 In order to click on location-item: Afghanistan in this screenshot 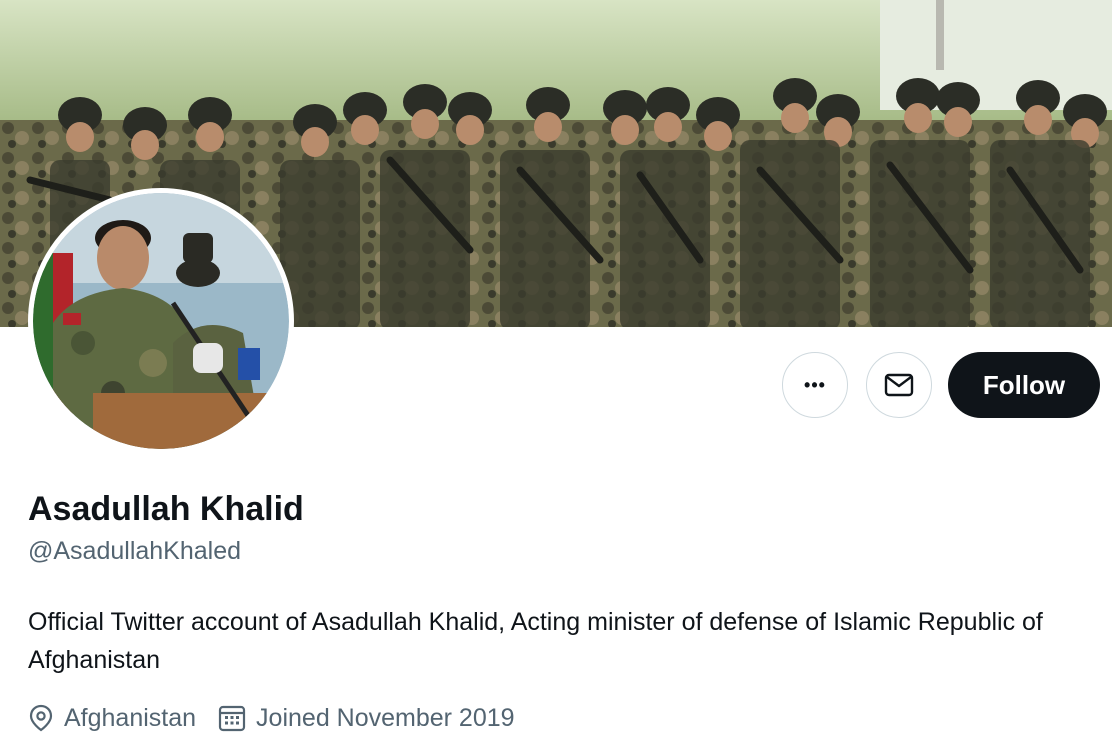, I will do `click(112, 718)`.